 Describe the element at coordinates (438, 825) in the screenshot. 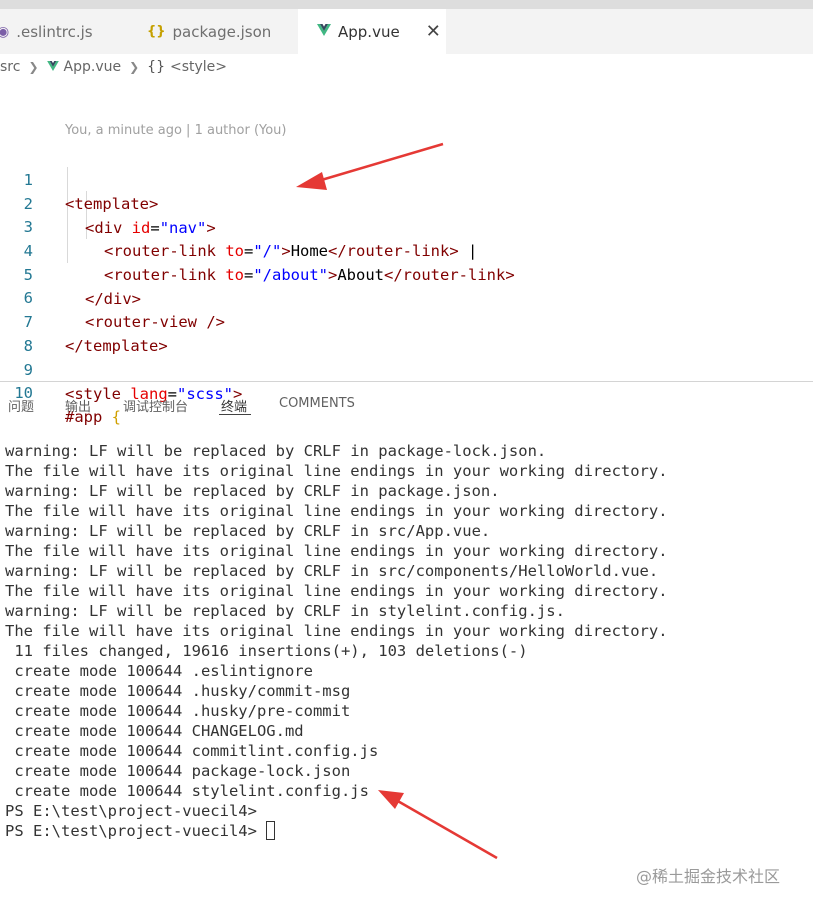

I see `red-arrow-to-terminal` at that location.